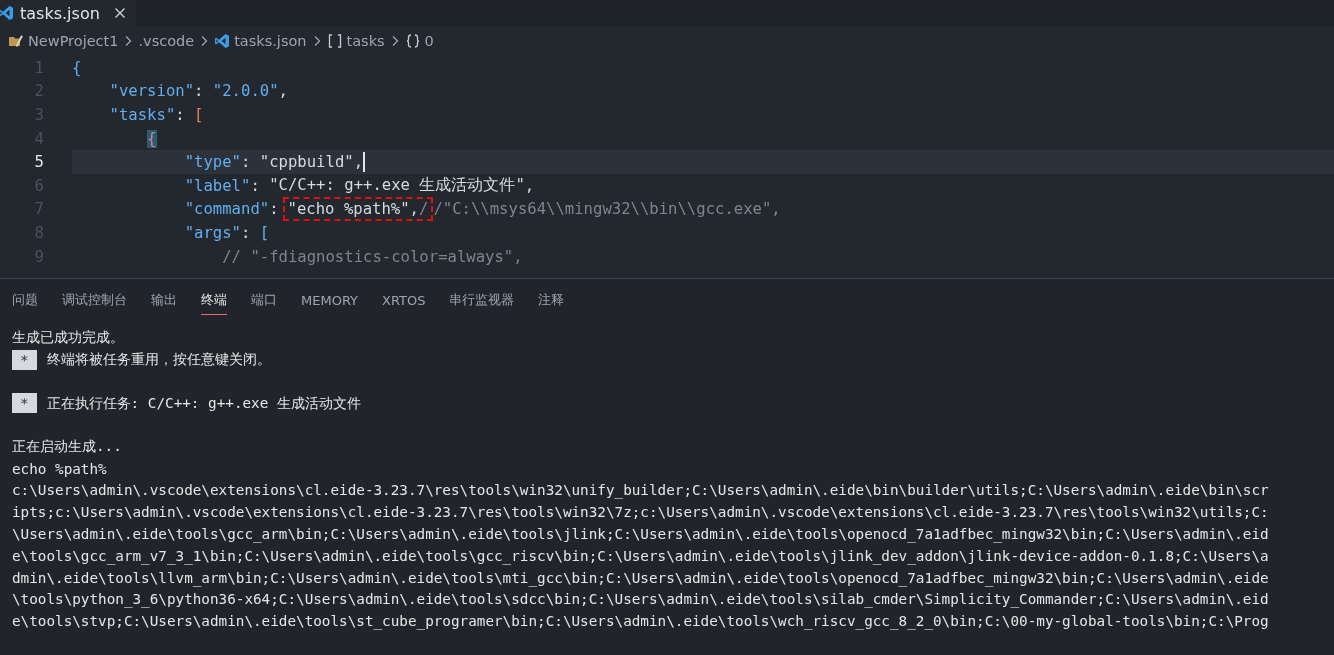 The height and width of the screenshot is (655, 1334). What do you see at coordinates (60, 13) in the screenshot?
I see `tab-label: tasks.json` at bounding box center [60, 13].